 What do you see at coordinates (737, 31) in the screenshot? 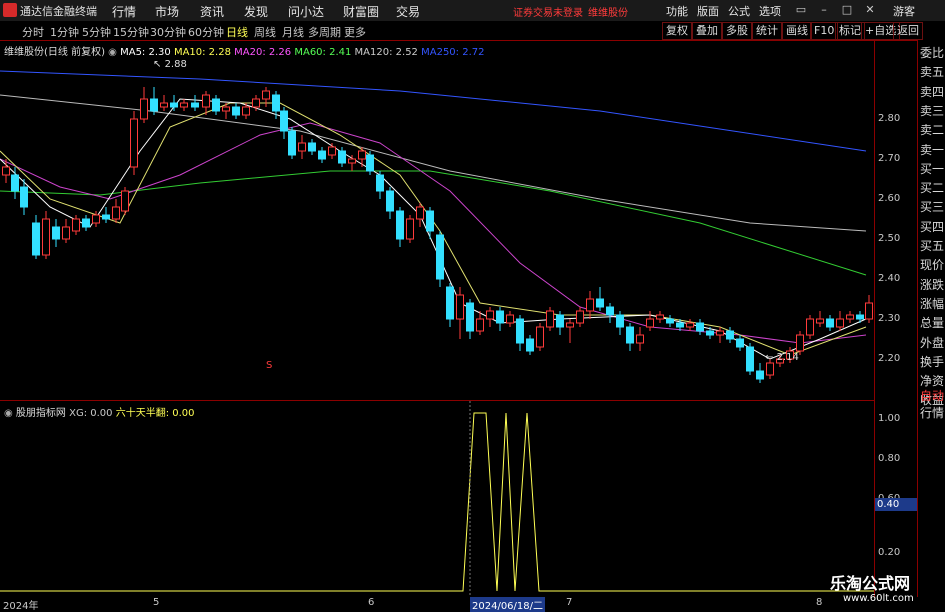
I see `multi-stock-button: 多股` at bounding box center [737, 31].